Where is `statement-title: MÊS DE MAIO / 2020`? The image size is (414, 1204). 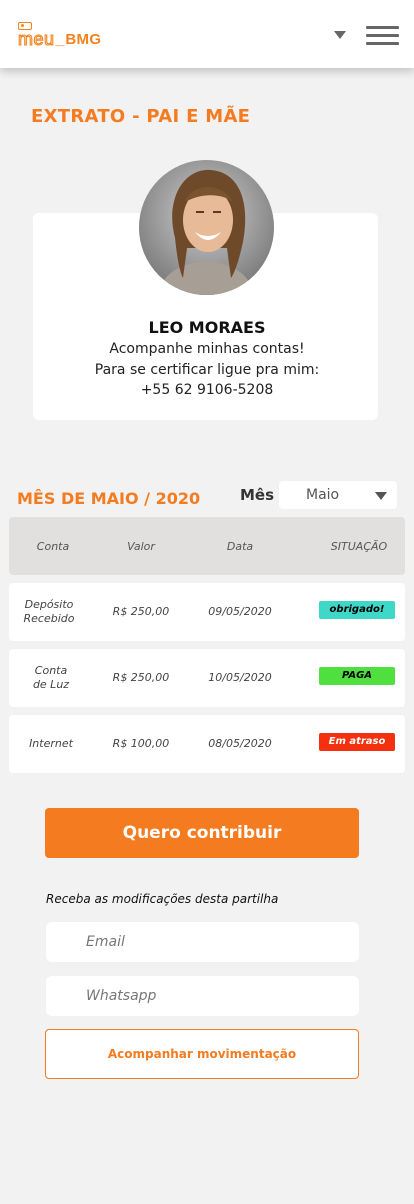 statement-title: MÊS DE MAIO / 2020 is located at coordinates (109, 498).